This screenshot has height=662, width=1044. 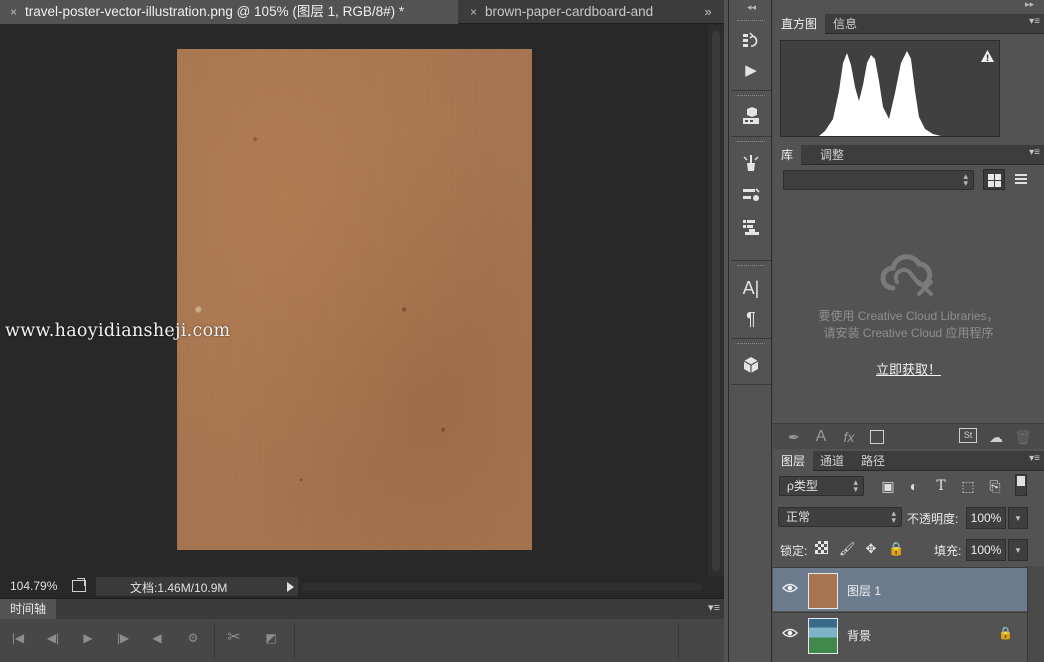 I want to click on tab-paths: 路径, so click(x=873, y=461).